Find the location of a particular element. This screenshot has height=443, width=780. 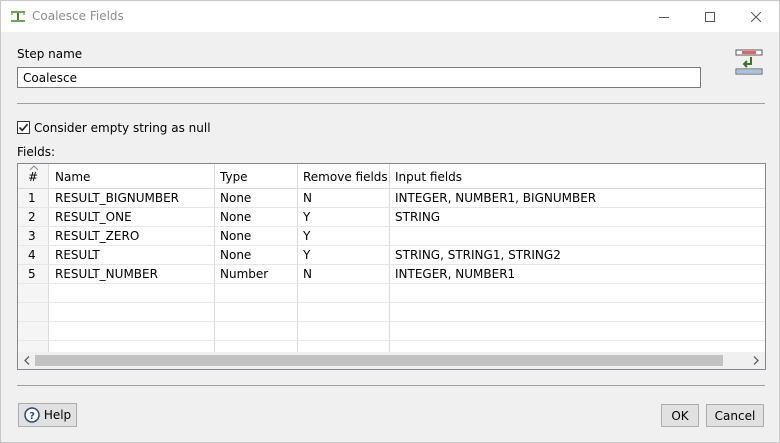

table-row: 3 RESULT_ZERO None Y is located at coordinates (391, 236).